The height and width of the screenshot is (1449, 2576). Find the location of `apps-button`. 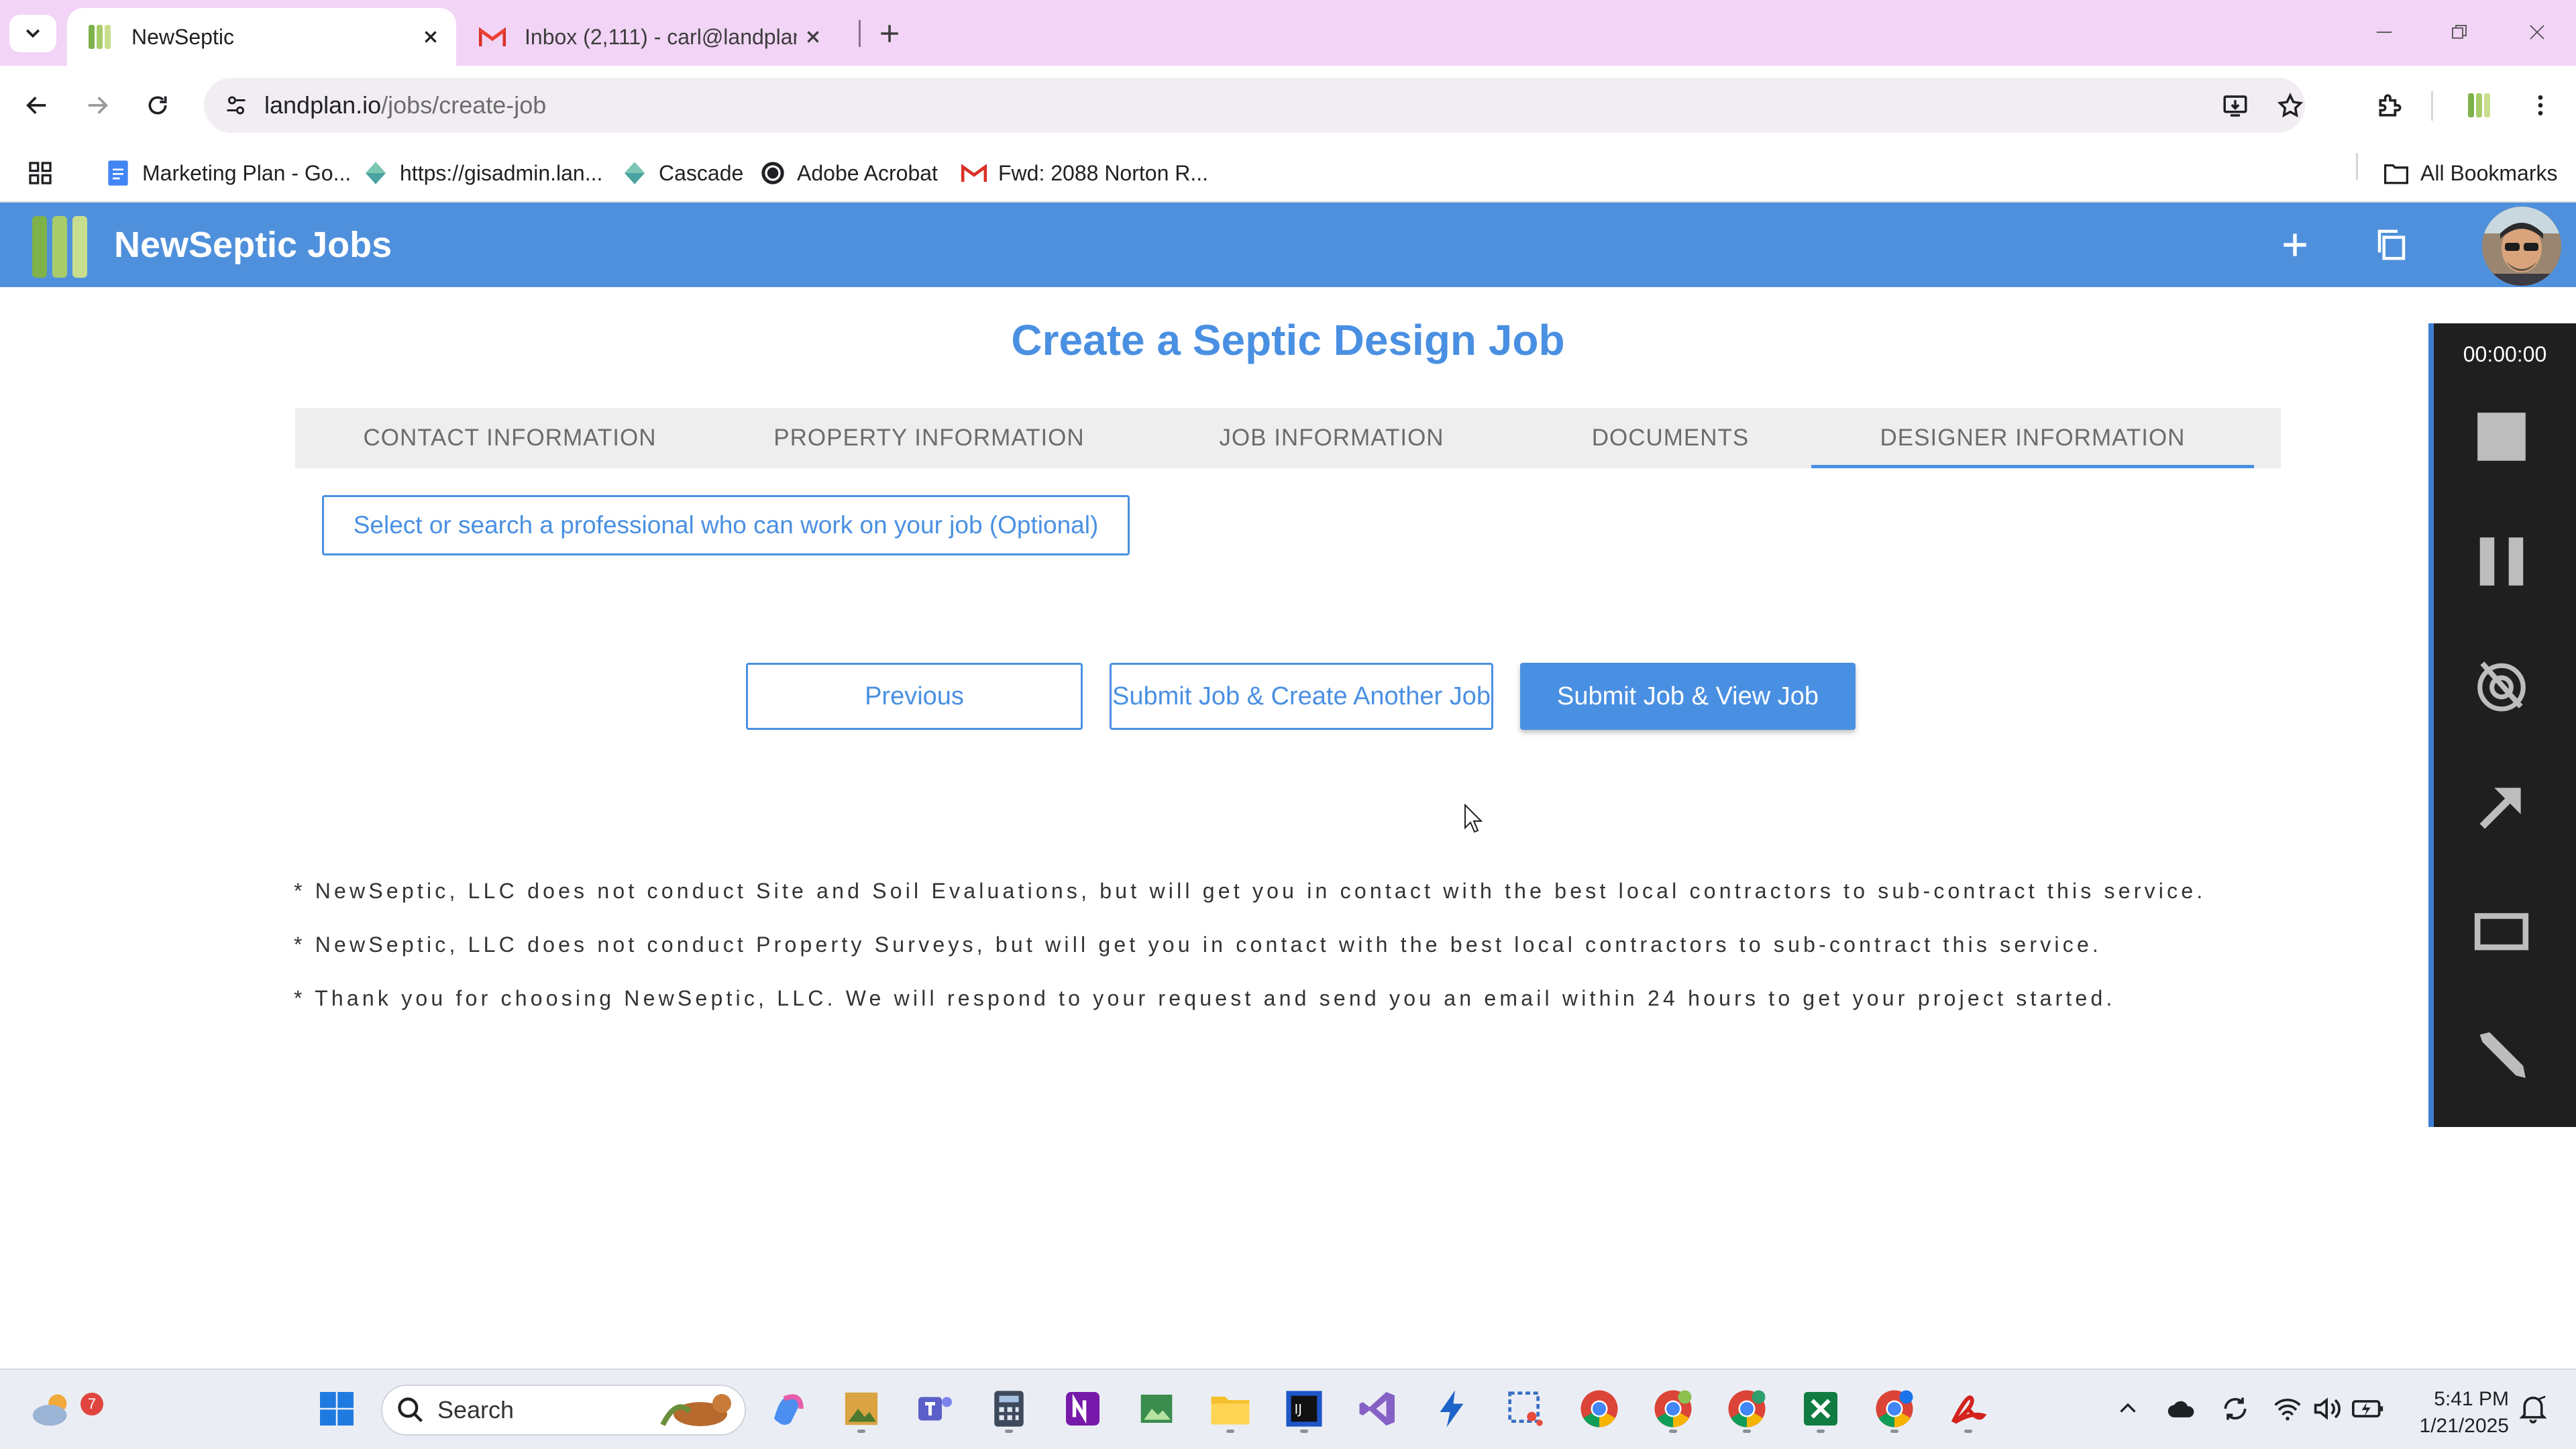

apps-button is located at coordinates (40, 173).